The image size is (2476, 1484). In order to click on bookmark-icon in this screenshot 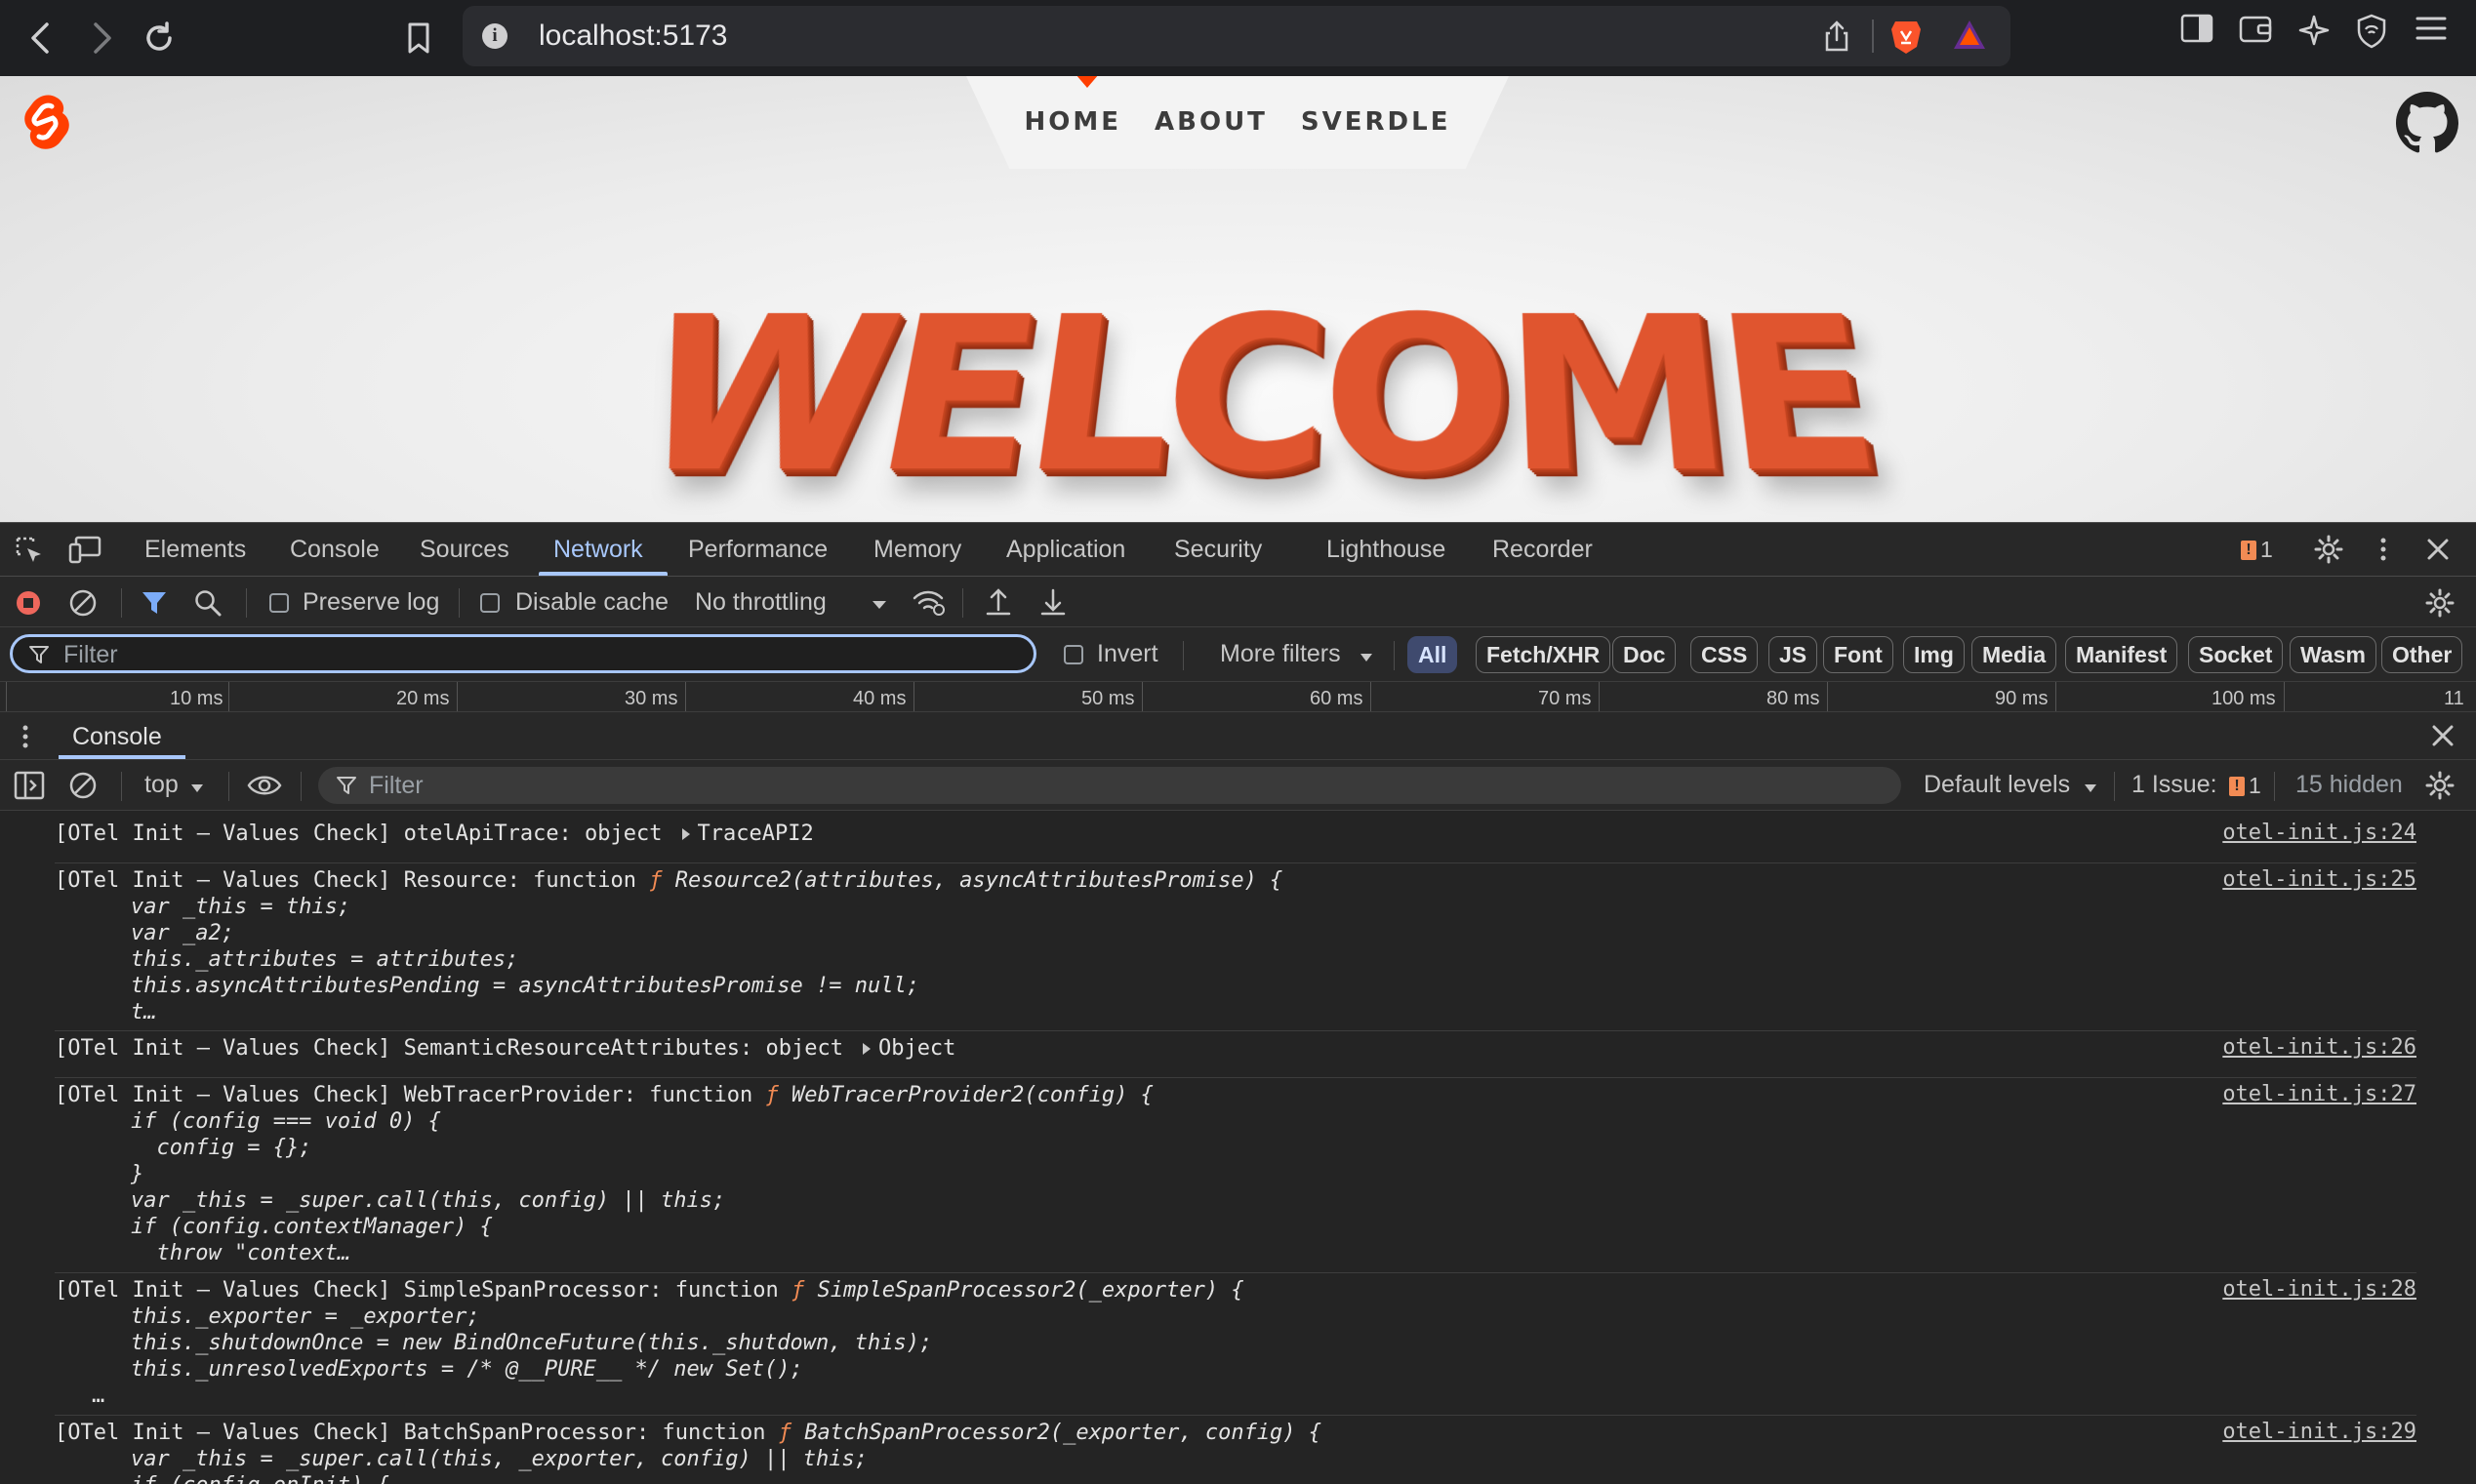, I will do `click(418, 38)`.